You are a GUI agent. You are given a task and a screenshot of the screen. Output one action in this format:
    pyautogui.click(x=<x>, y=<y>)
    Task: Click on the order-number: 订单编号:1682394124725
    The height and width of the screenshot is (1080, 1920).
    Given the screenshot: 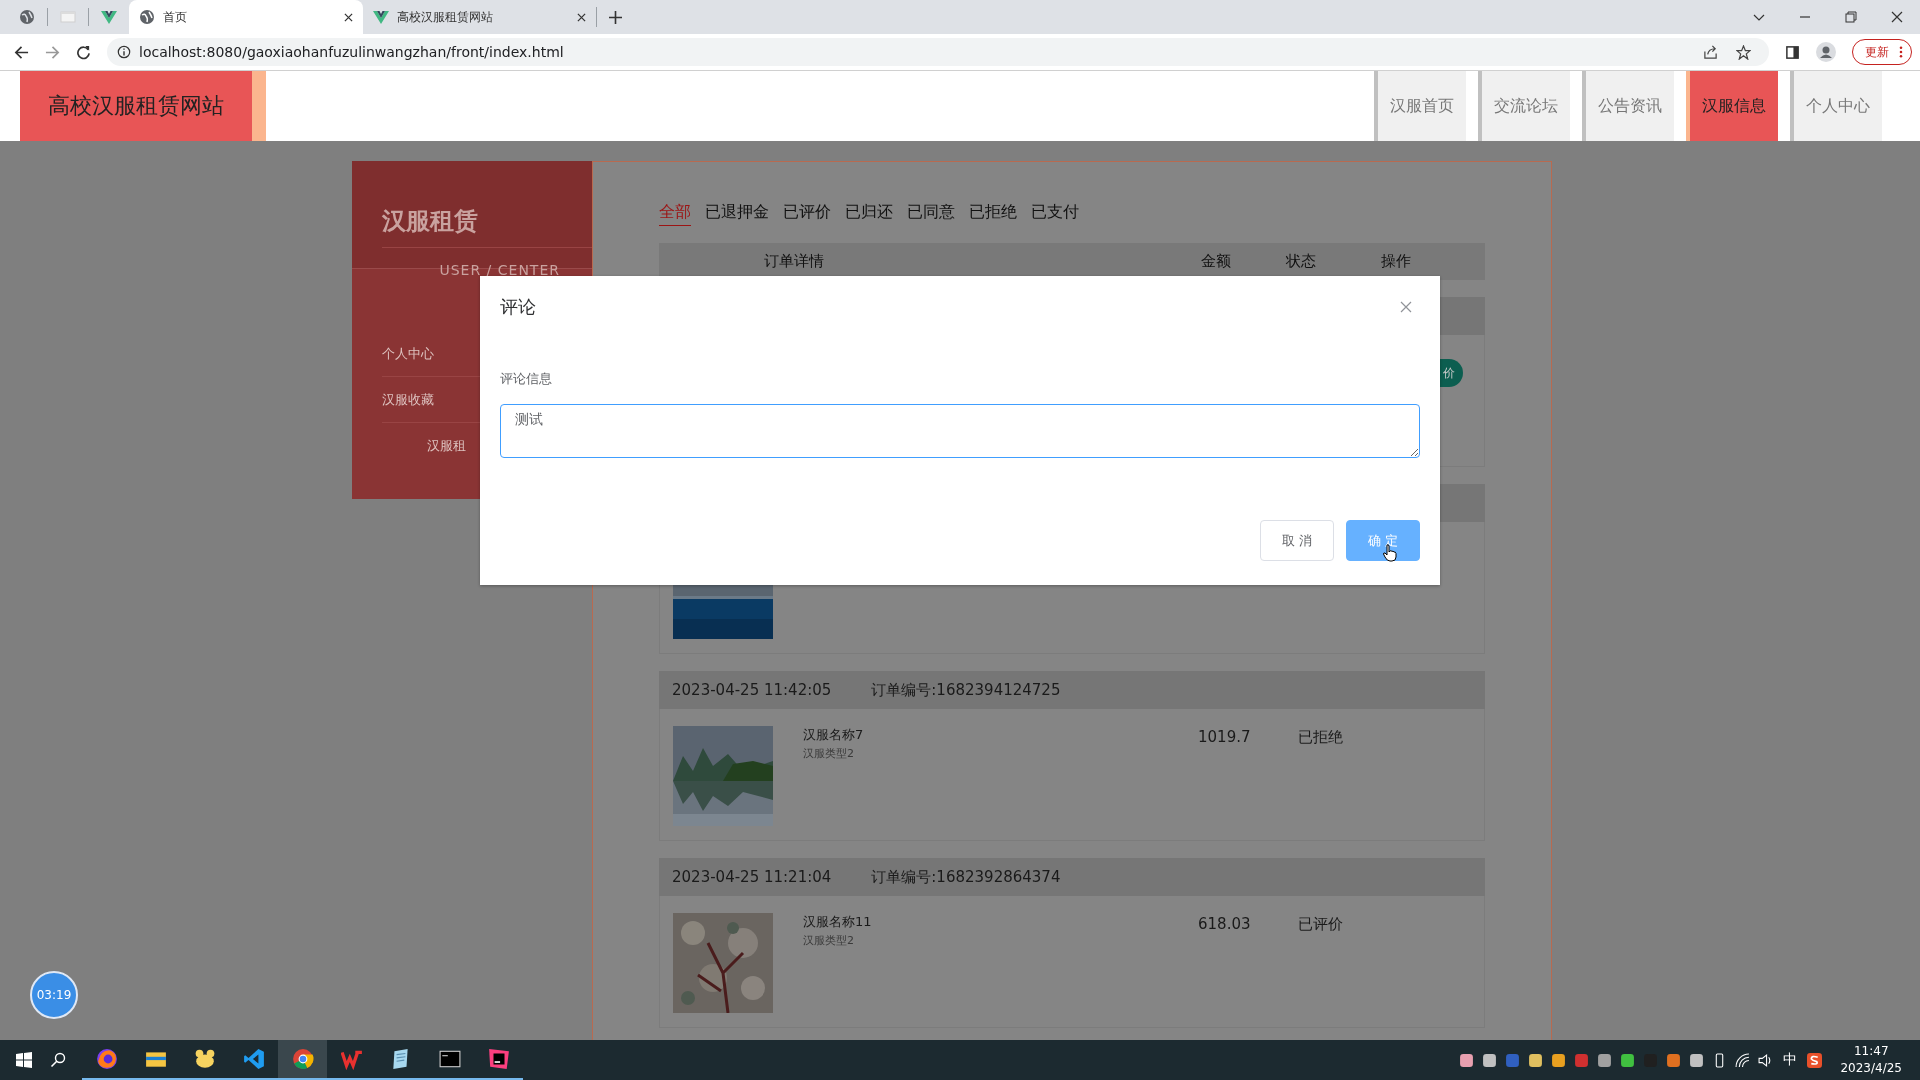 What is the action you would take?
    pyautogui.click(x=966, y=690)
    